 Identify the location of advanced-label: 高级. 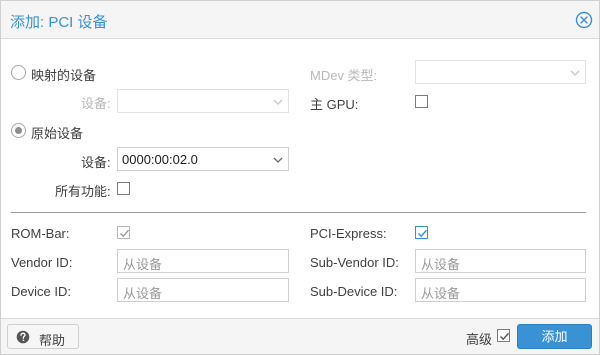
(479, 339).